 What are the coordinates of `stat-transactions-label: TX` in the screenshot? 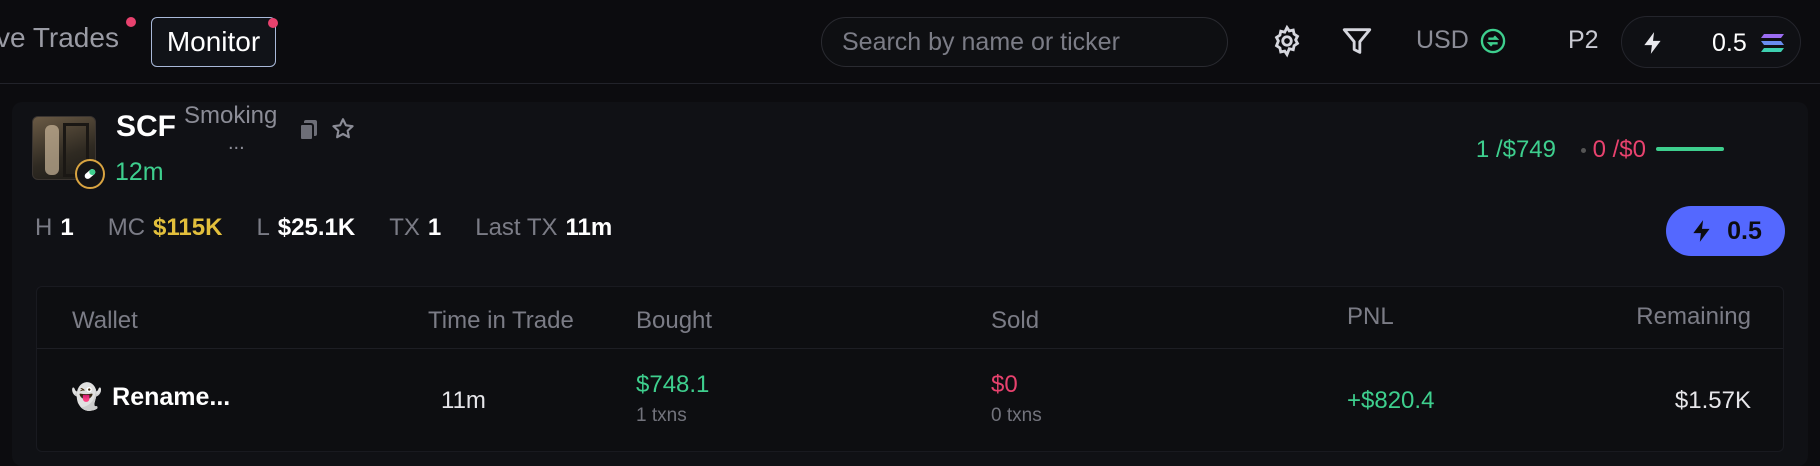 It's located at (404, 227).